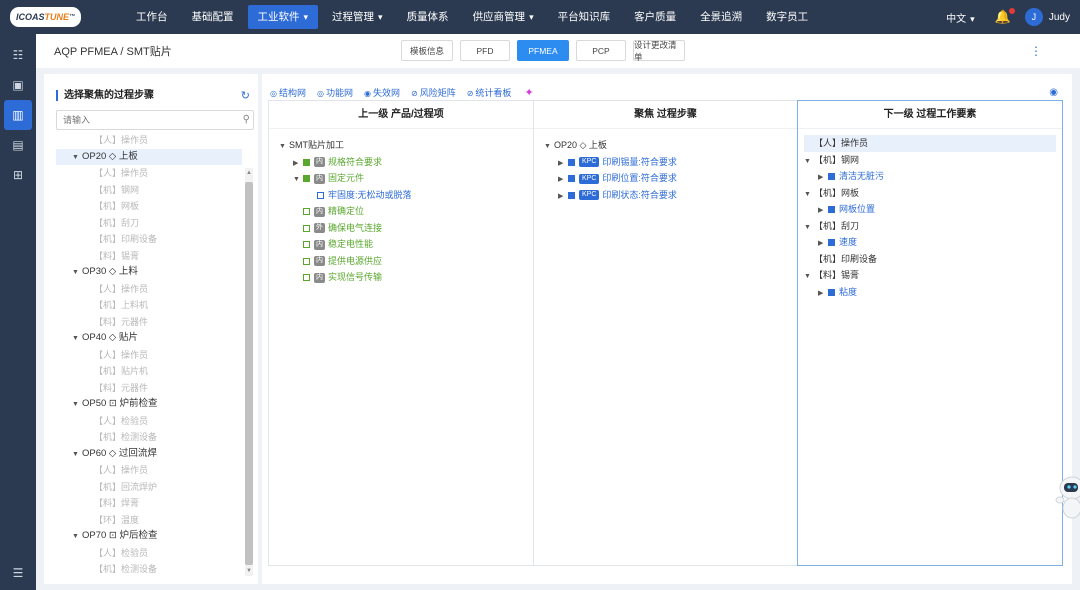 This screenshot has width=1080, height=590. What do you see at coordinates (18, 145) in the screenshot?
I see `books-icon: ▤` at bounding box center [18, 145].